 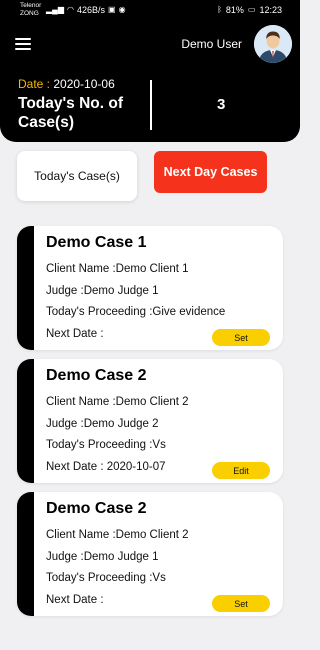 What do you see at coordinates (96, 242) in the screenshot?
I see `case-title: Demo Case 1` at bounding box center [96, 242].